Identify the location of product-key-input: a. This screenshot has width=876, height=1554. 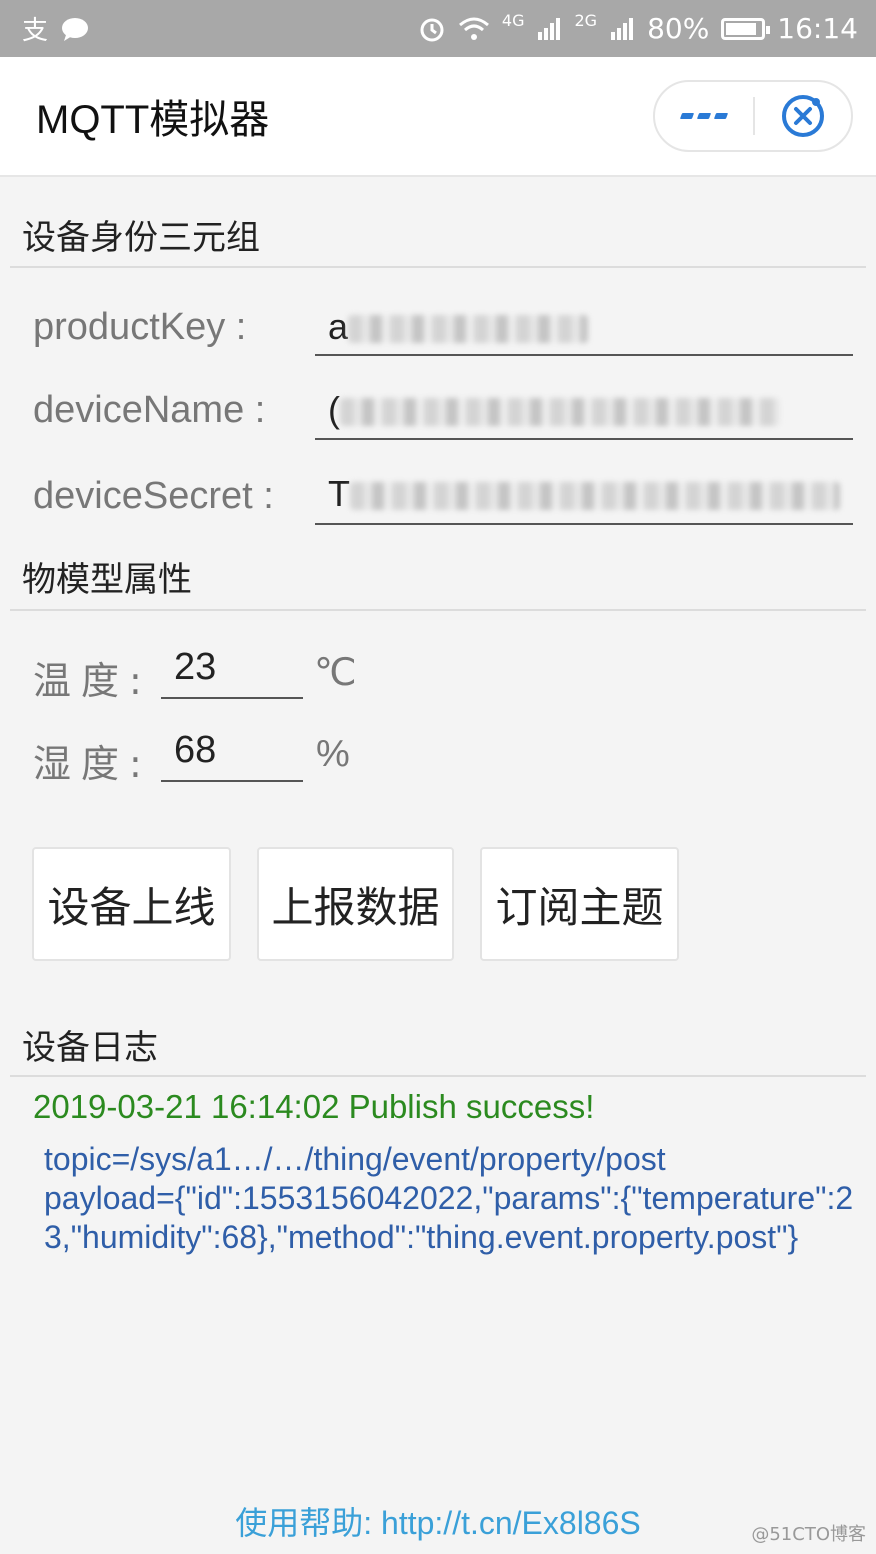
(588, 328).